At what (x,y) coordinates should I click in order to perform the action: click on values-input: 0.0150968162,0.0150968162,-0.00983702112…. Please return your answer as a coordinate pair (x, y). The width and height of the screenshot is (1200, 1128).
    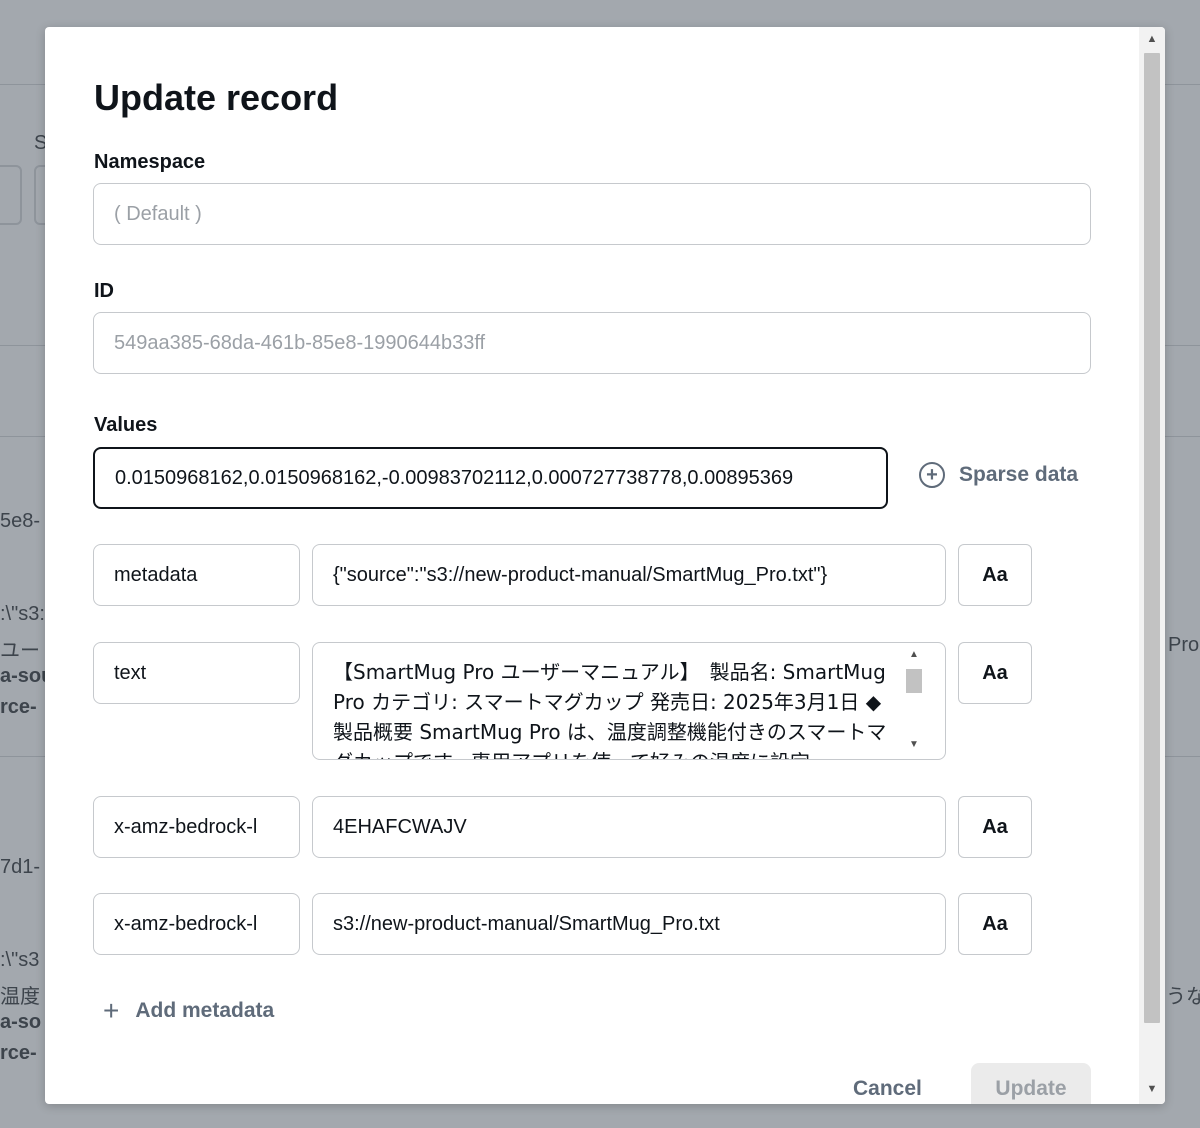
    Looking at the image, I should click on (490, 478).